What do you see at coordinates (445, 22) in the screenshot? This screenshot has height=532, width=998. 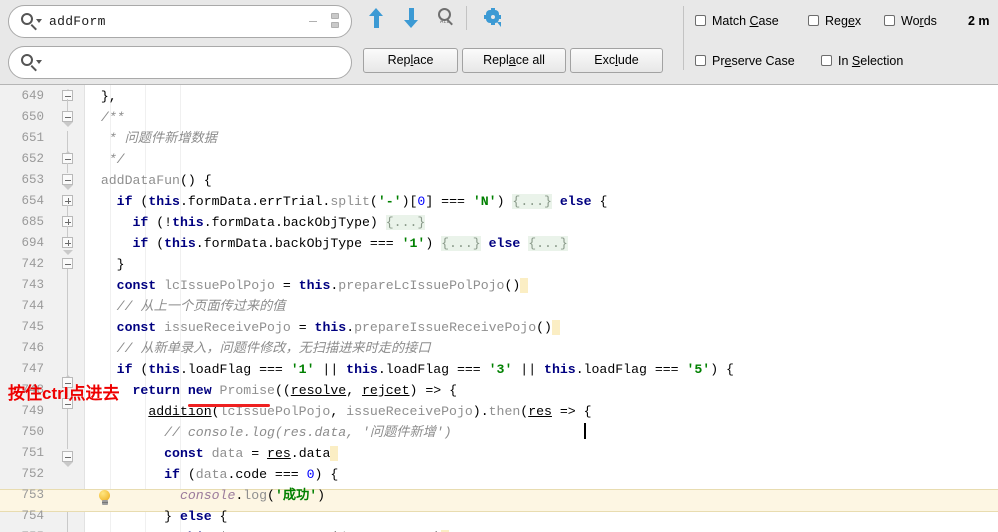 I see `find-all-label: ALL` at bounding box center [445, 22].